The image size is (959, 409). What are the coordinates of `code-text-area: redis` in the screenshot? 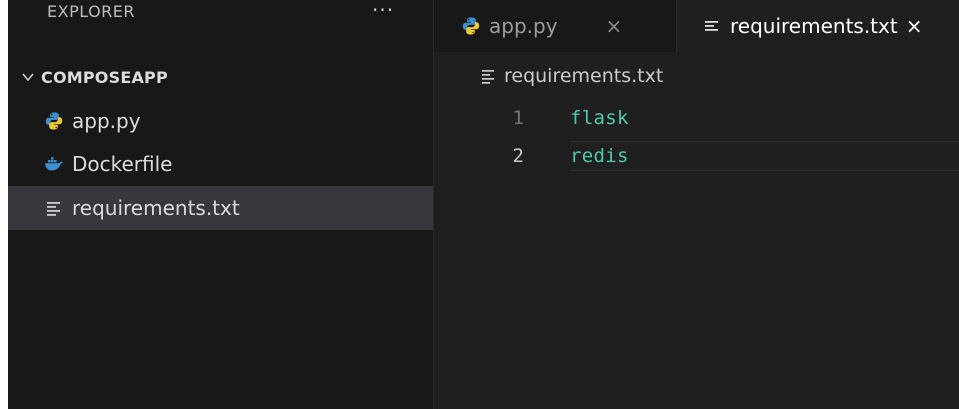 It's located at (764, 156).